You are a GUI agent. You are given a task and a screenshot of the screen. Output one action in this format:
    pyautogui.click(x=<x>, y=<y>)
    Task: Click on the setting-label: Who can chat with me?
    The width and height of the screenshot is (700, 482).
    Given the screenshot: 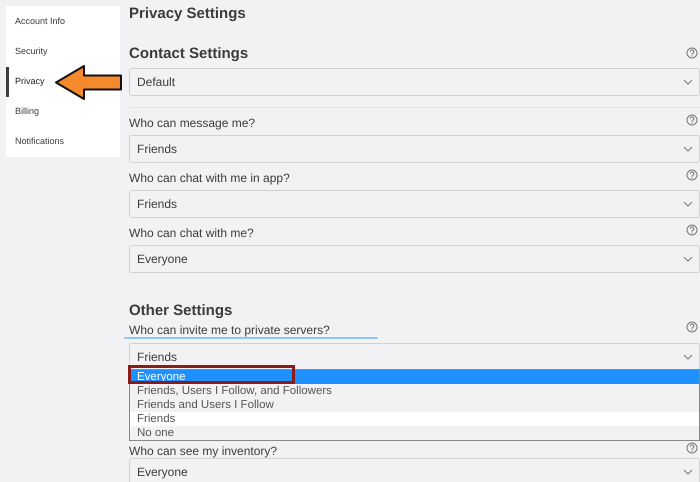 What is the action you would take?
    pyautogui.click(x=191, y=233)
    